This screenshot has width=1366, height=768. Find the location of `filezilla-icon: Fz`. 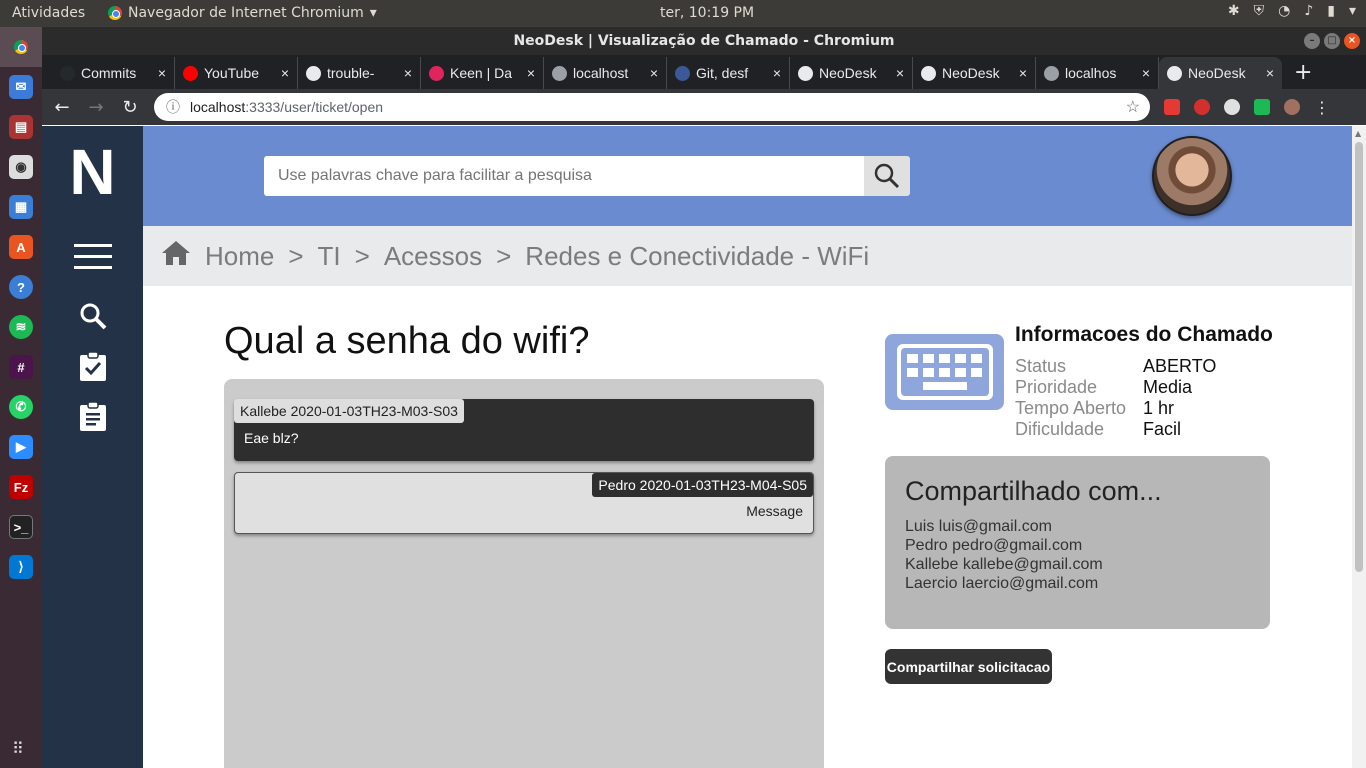

filezilla-icon: Fz is located at coordinates (21, 487).